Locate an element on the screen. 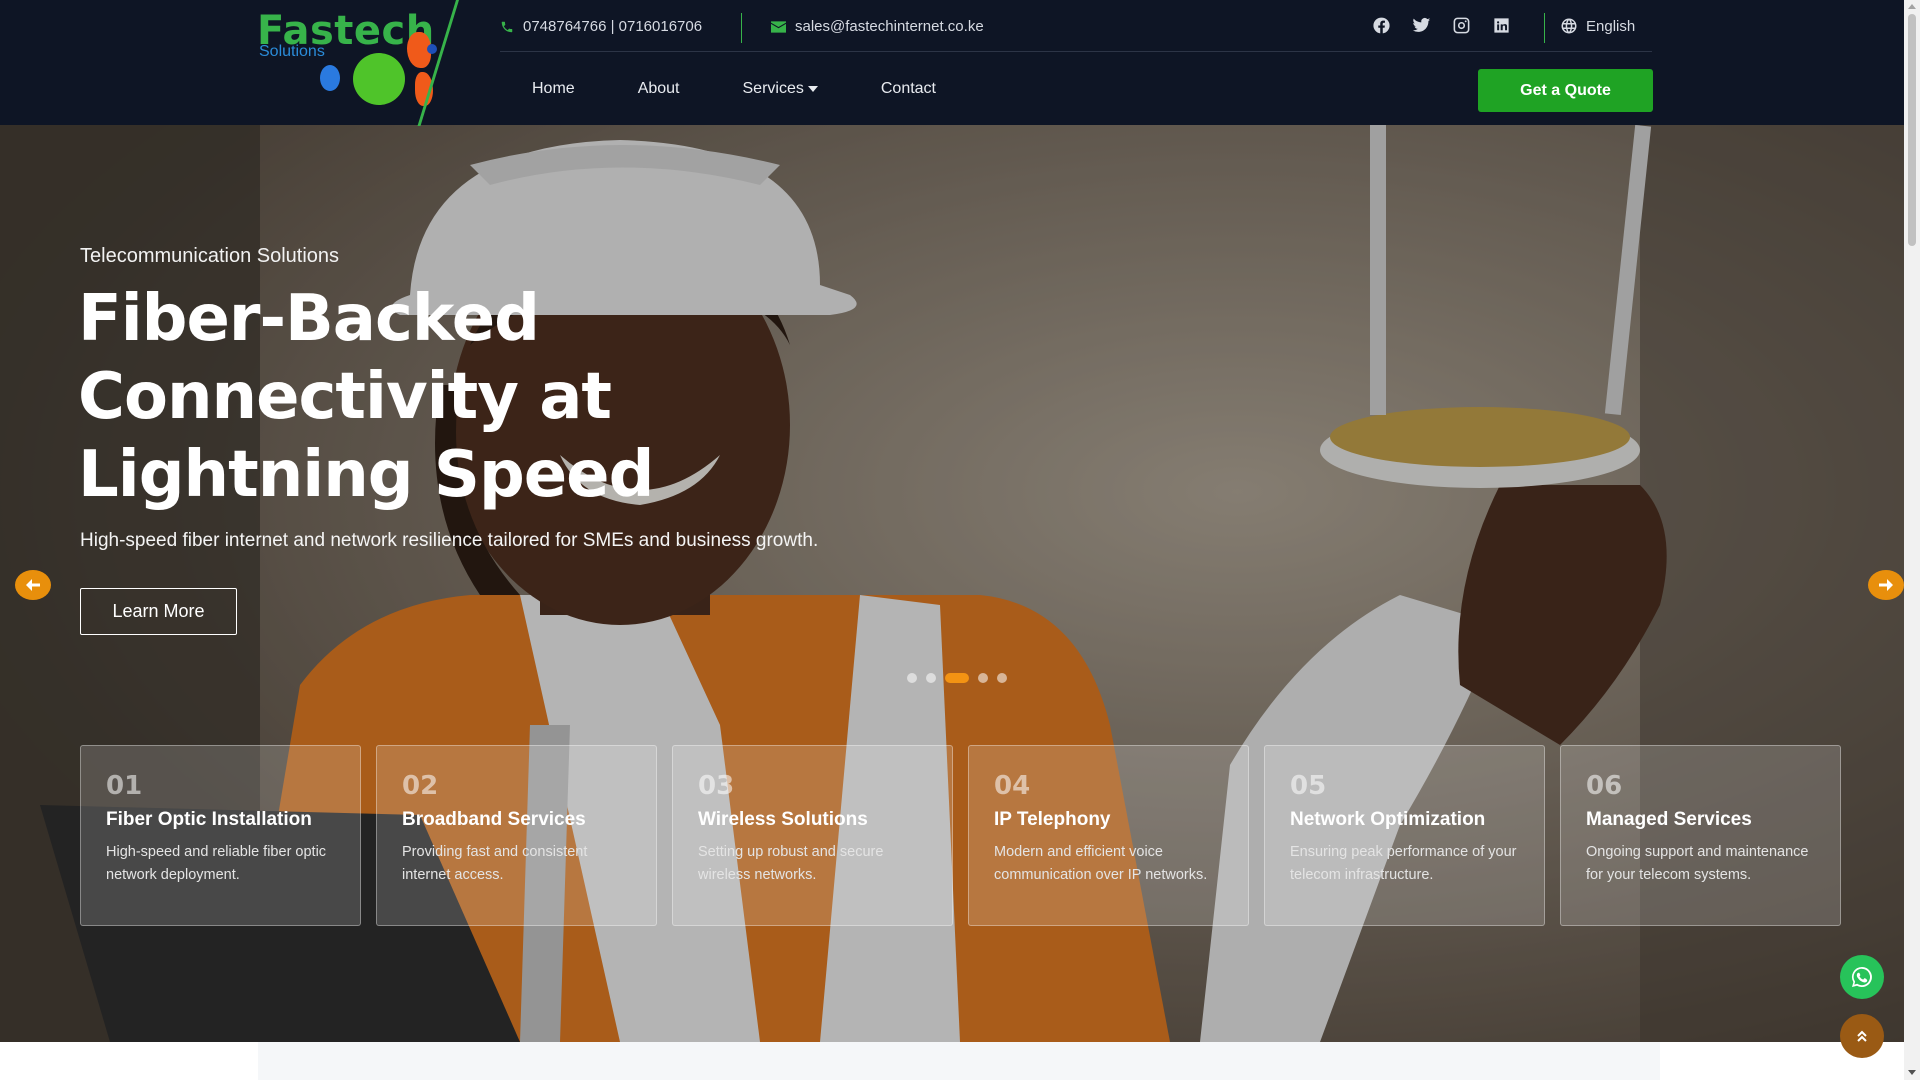 The height and width of the screenshot is (1080, 1920). service-title: Network Optimization is located at coordinates (1388, 819).